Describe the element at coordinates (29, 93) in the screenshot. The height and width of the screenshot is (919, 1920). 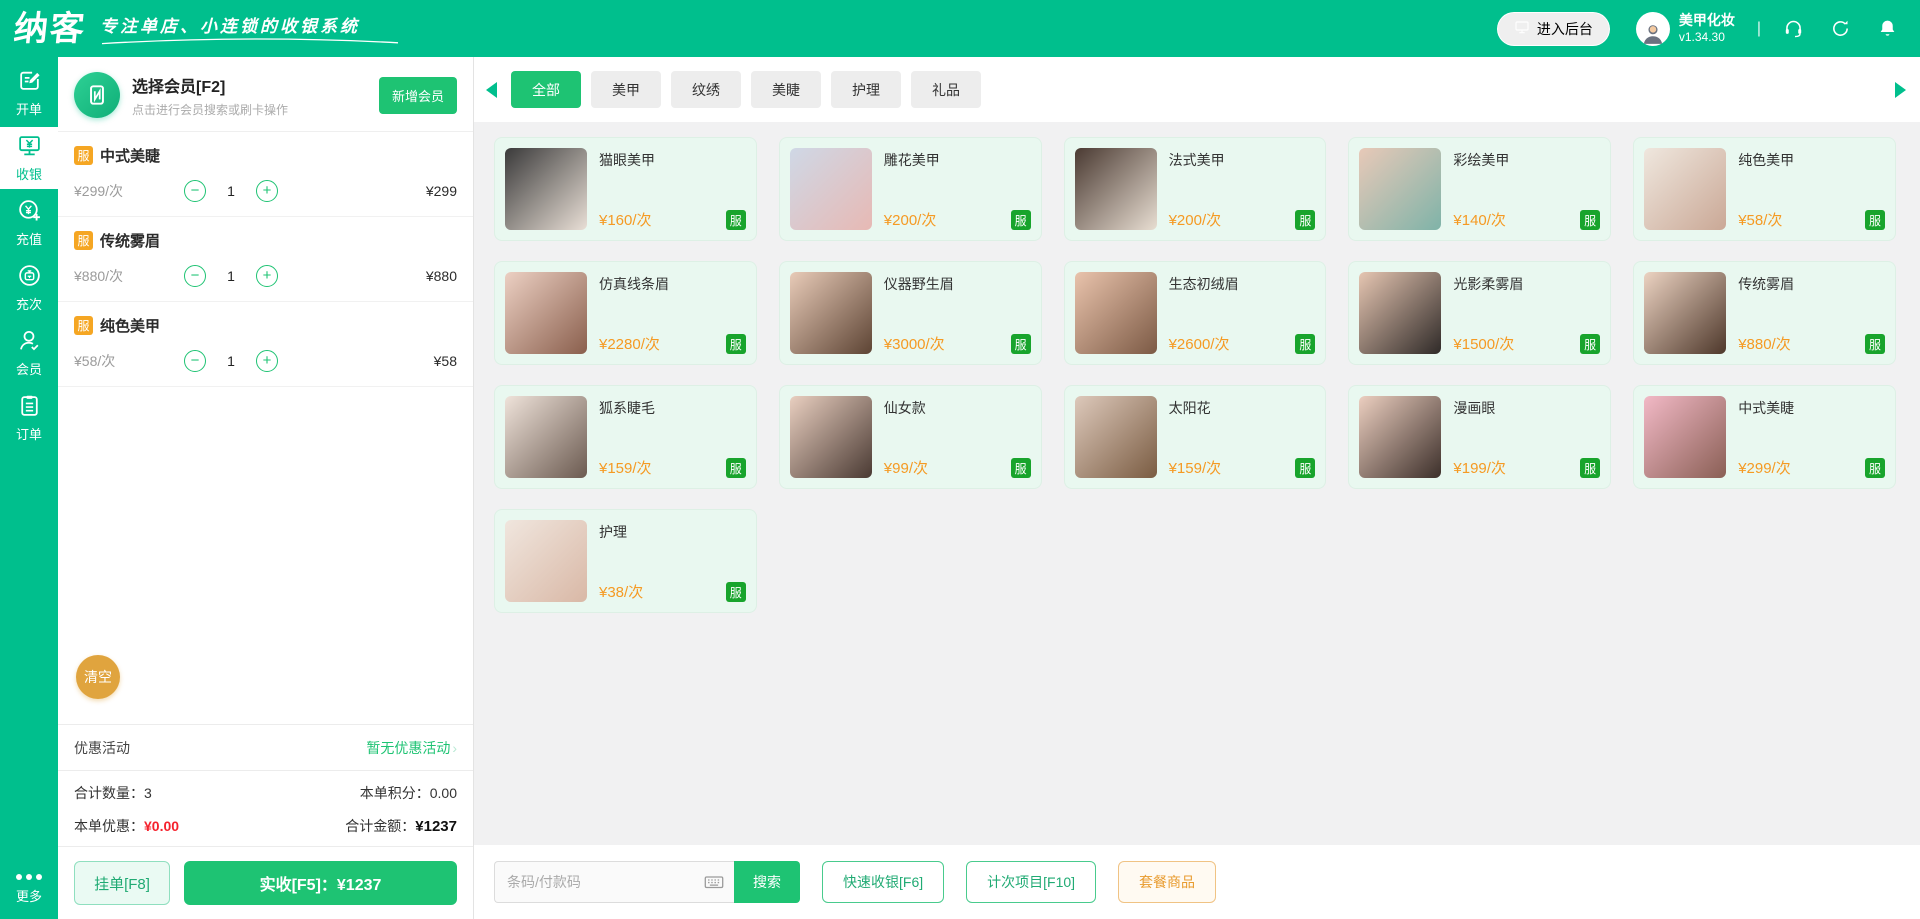
I see `sidebar-item: 开单` at that location.